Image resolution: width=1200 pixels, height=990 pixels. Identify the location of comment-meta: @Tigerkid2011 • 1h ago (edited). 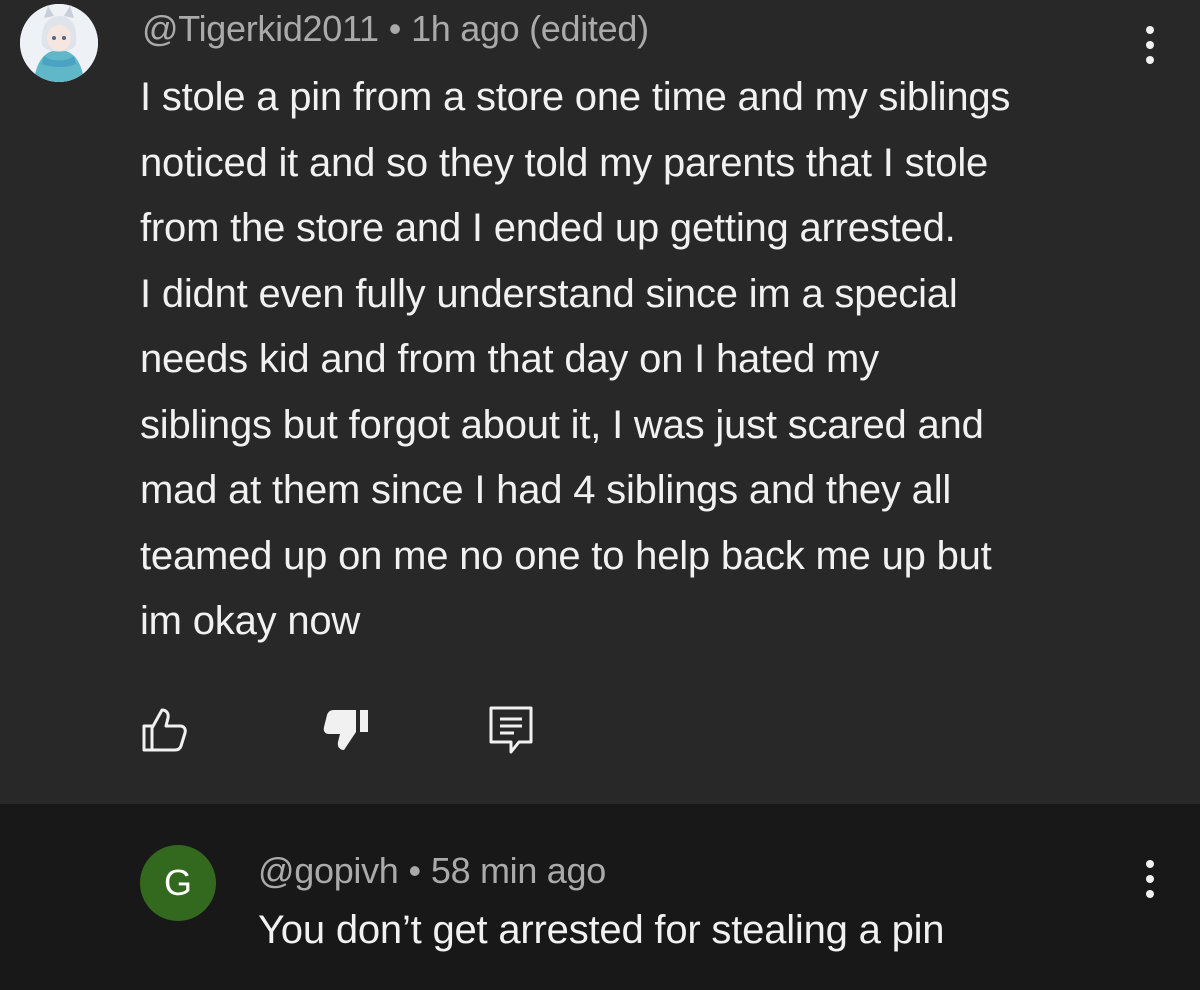
(395, 29).